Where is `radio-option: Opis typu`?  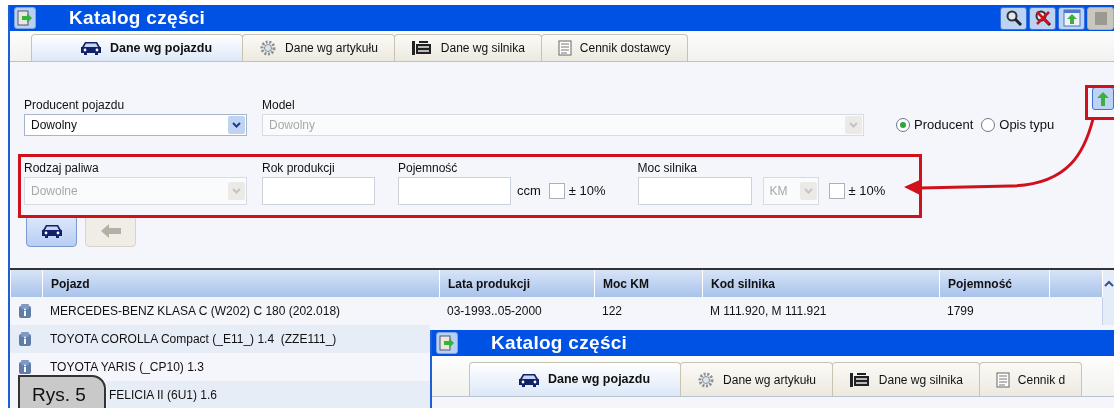
radio-option: Opis typu is located at coordinates (1018, 125).